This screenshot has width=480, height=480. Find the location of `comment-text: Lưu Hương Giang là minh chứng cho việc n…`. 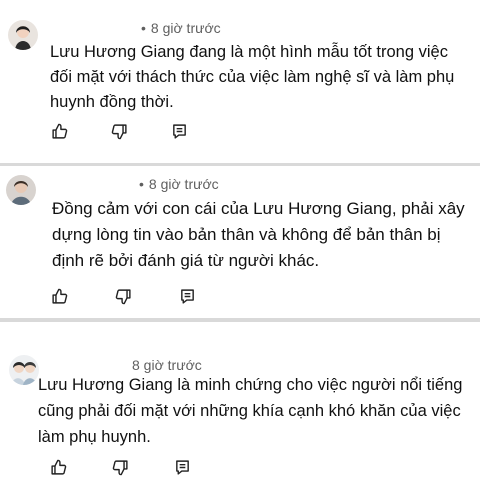

comment-text: Lưu Hương Giang là minh chứng cho việc n… is located at coordinates (250, 411).